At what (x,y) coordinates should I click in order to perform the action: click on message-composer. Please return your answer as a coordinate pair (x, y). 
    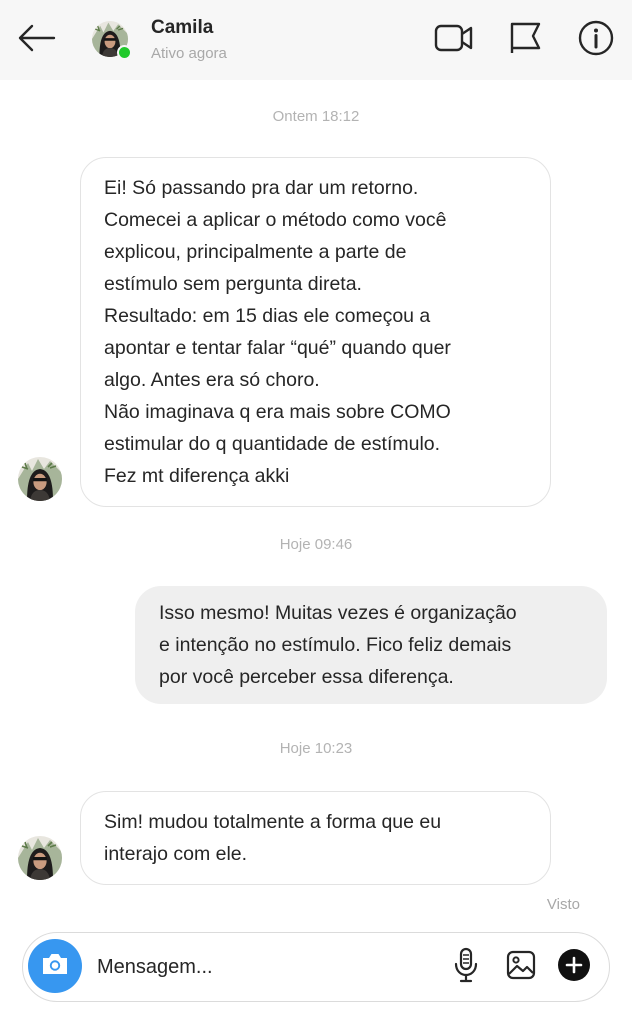
    Looking at the image, I should click on (316, 967).